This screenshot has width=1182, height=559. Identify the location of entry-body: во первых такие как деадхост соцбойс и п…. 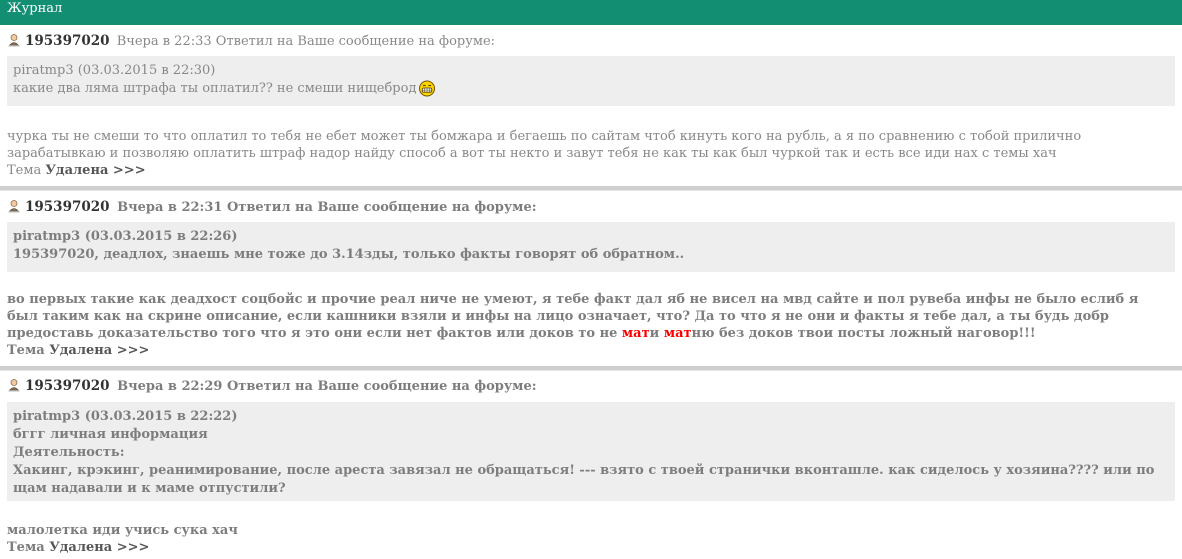
(573, 316).